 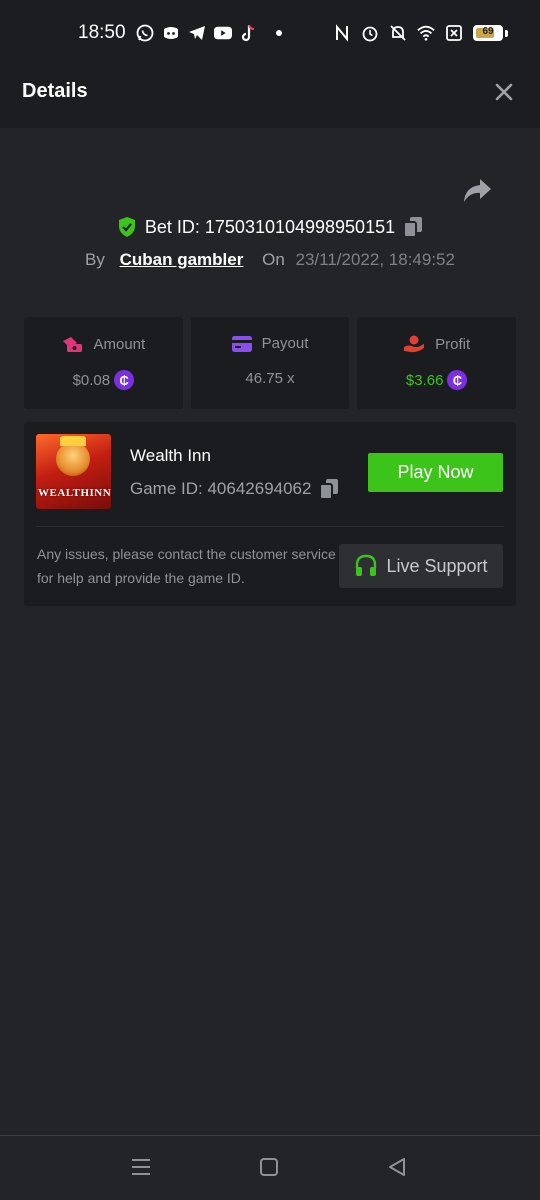 What do you see at coordinates (102, 32) in the screenshot?
I see `status-time: 18:50` at bounding box center [102, 32].